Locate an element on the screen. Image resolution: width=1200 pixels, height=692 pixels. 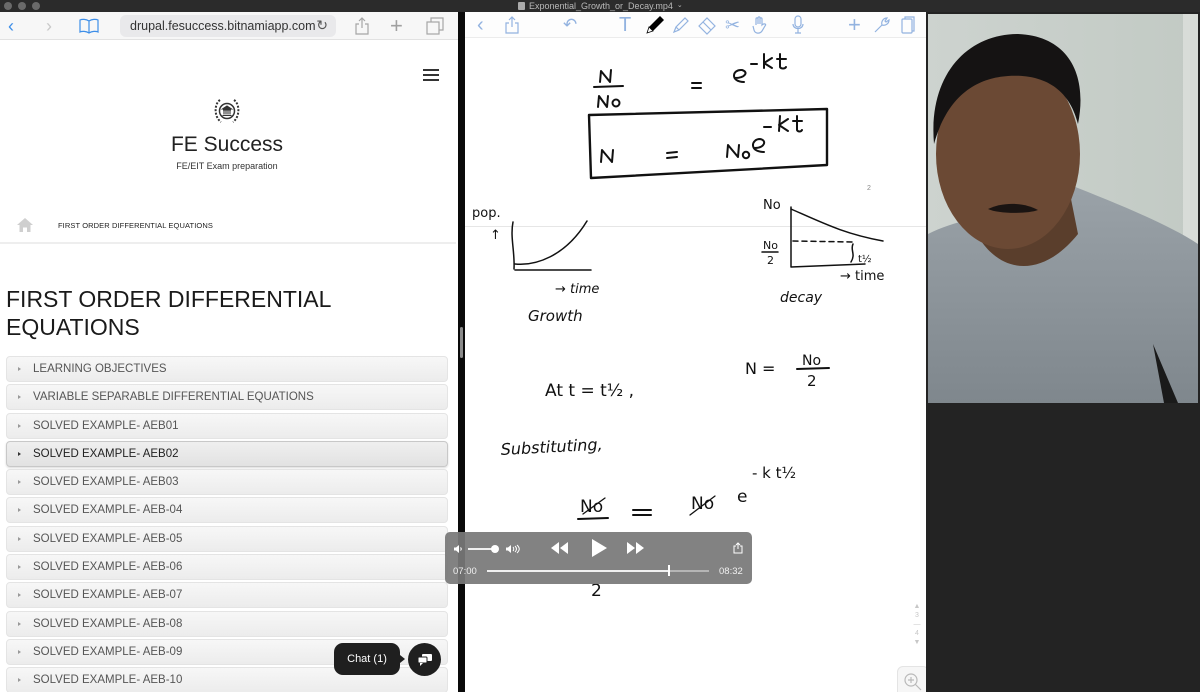
play-button is located at coordinates (599, 548).